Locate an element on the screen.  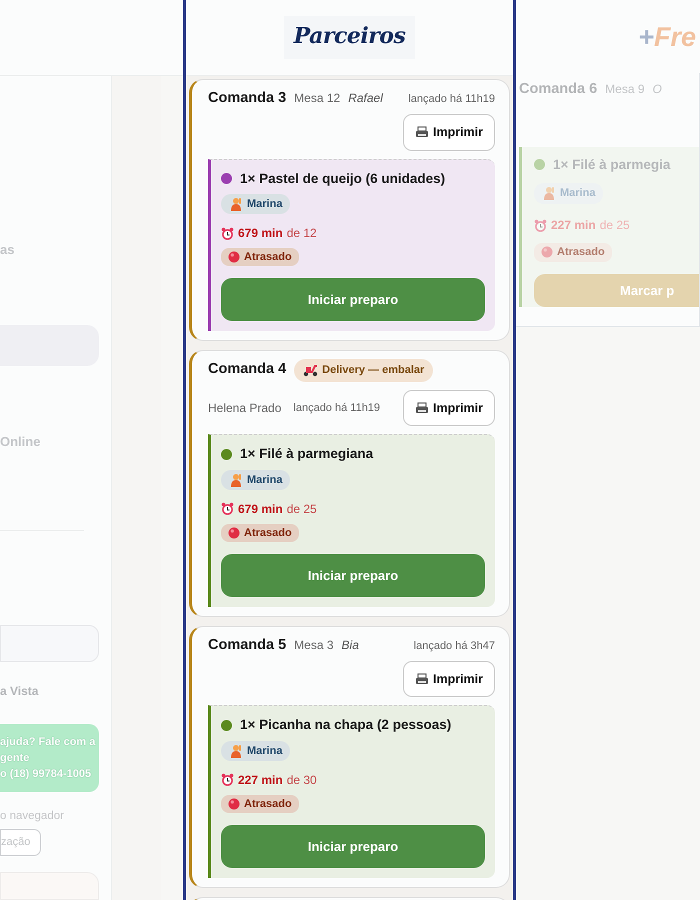
brand-logo: Parceiros is located at coordinates (350, 37).